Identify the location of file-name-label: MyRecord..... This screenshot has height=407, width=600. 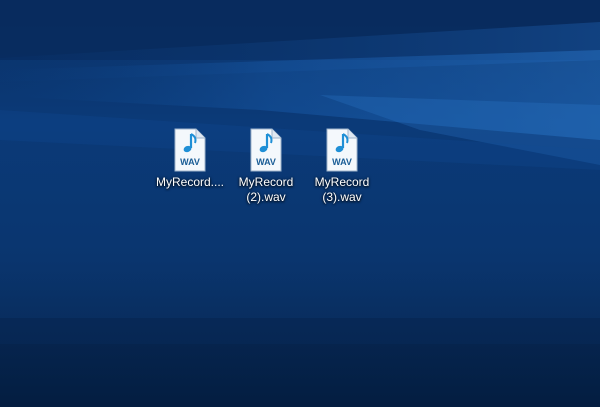
(189, 182).